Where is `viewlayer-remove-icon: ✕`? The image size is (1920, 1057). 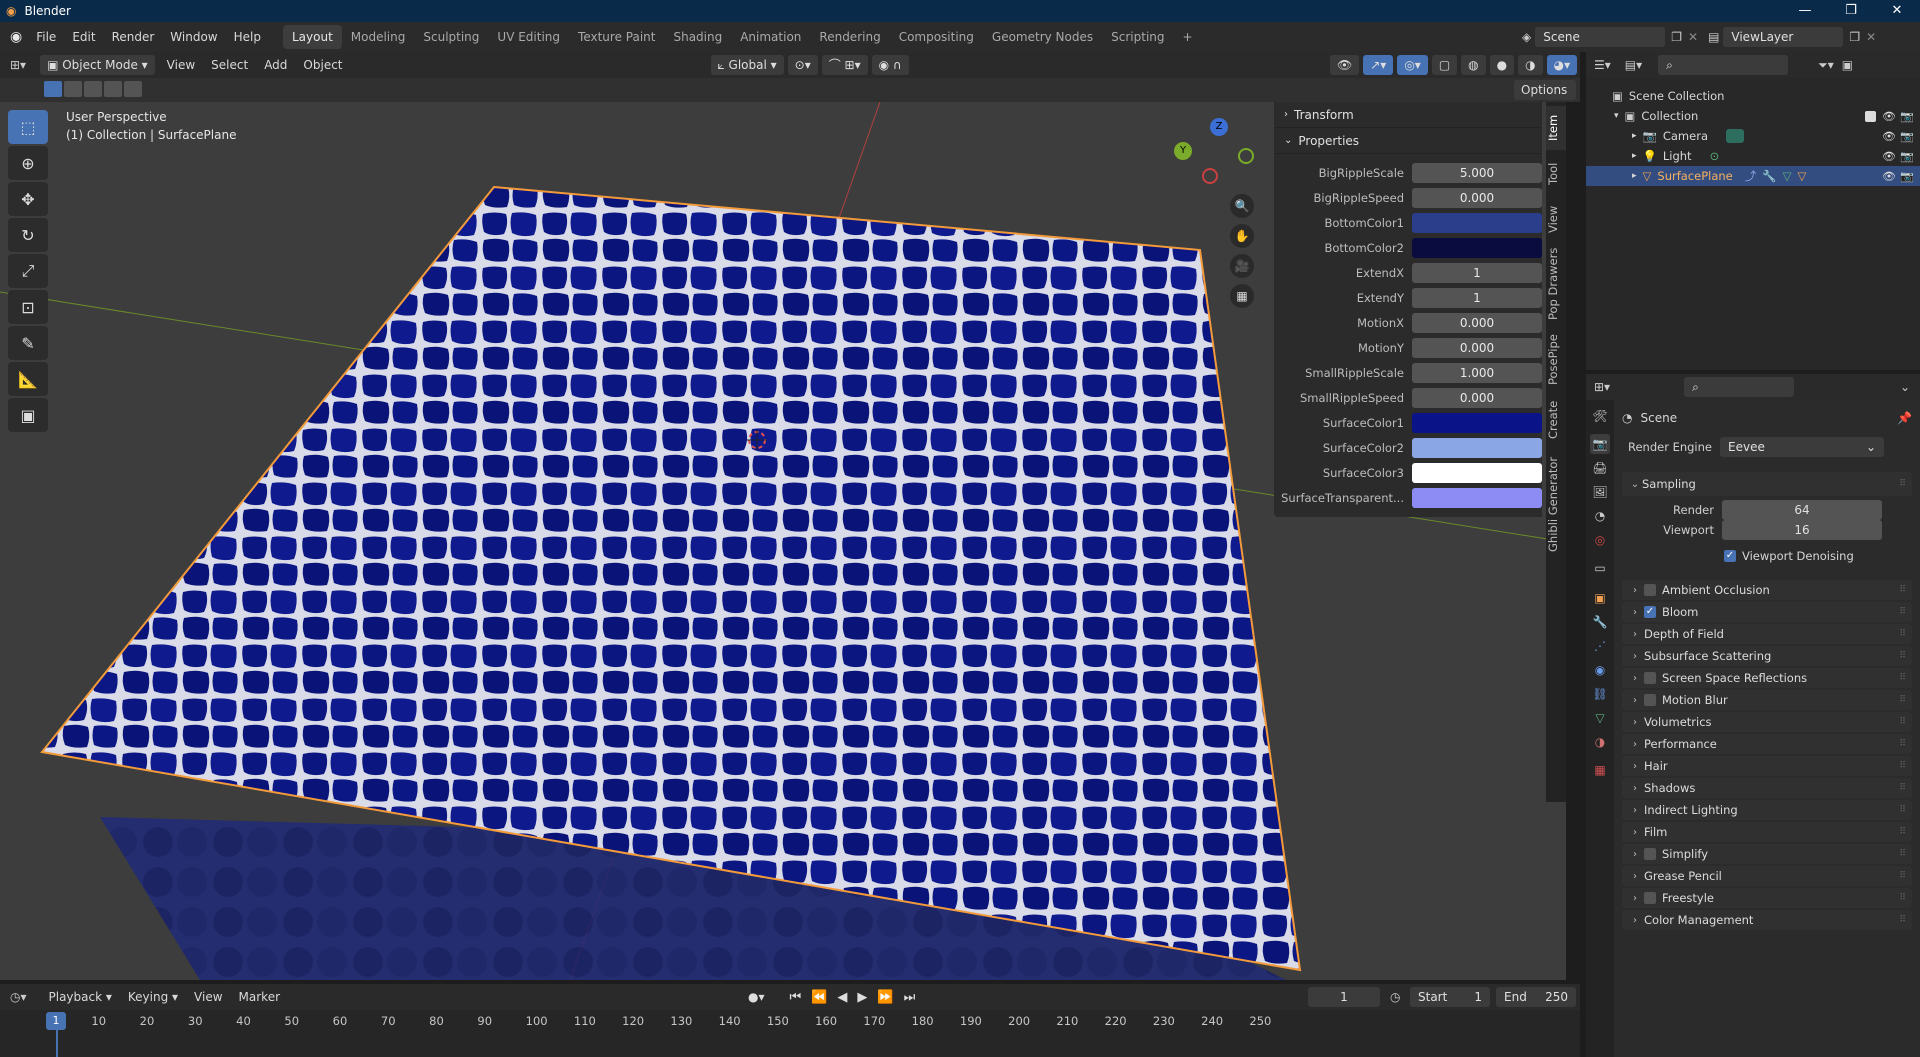 viewlayer-remove-icon: ✕ is located at coordinates (1871, 37).